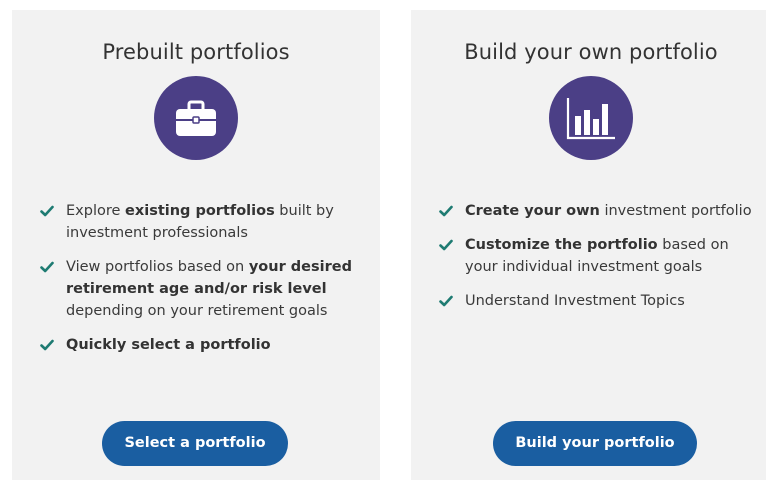 Image resolution: width=766 pixels, height=480 pixels. Describe the element at coordinates (591, 52) in the screenshot. I see `card-title: Build your own portfolio` at that location.